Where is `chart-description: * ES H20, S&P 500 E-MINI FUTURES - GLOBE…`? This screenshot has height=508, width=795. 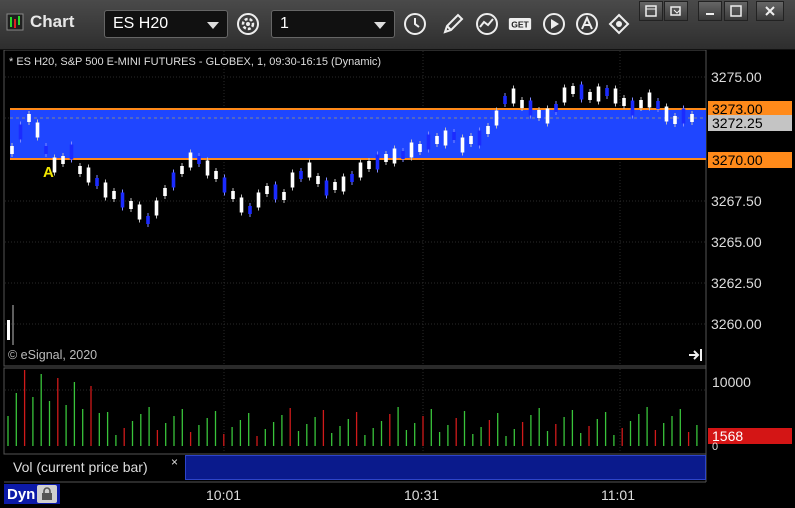 chart-description: * ES H20, S&P 500 E-MINI FUTURES - GLOBE… is located at coordinates (195, 62).